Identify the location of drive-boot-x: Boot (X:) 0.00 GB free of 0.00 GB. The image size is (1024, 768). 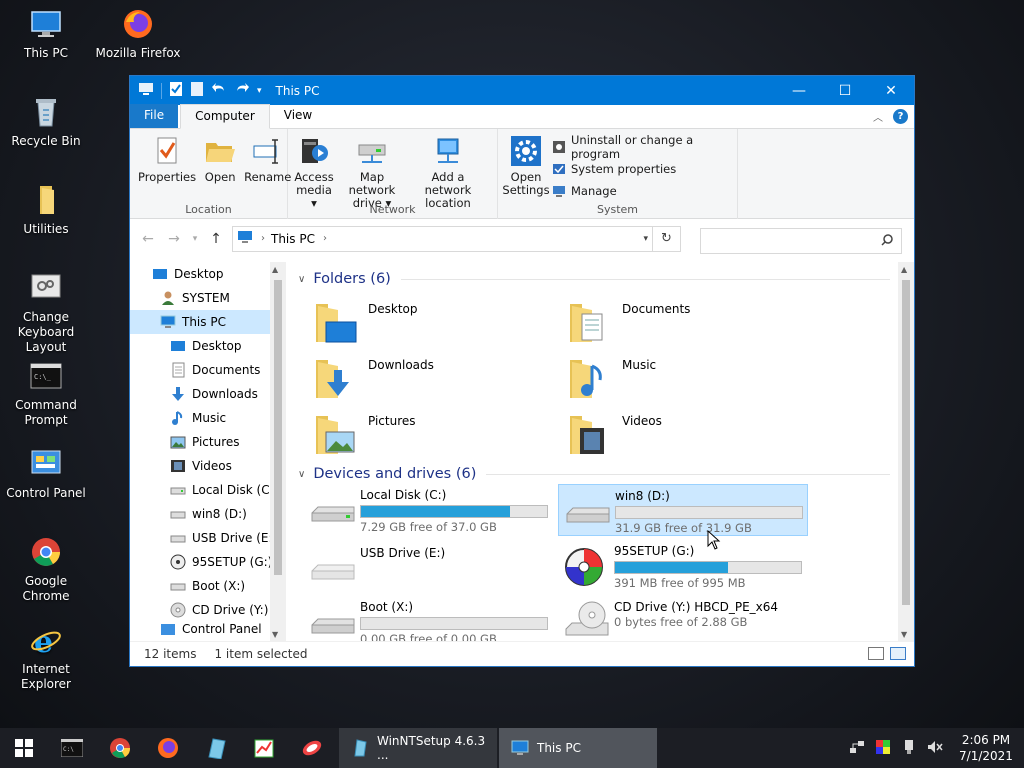
(429, 619).